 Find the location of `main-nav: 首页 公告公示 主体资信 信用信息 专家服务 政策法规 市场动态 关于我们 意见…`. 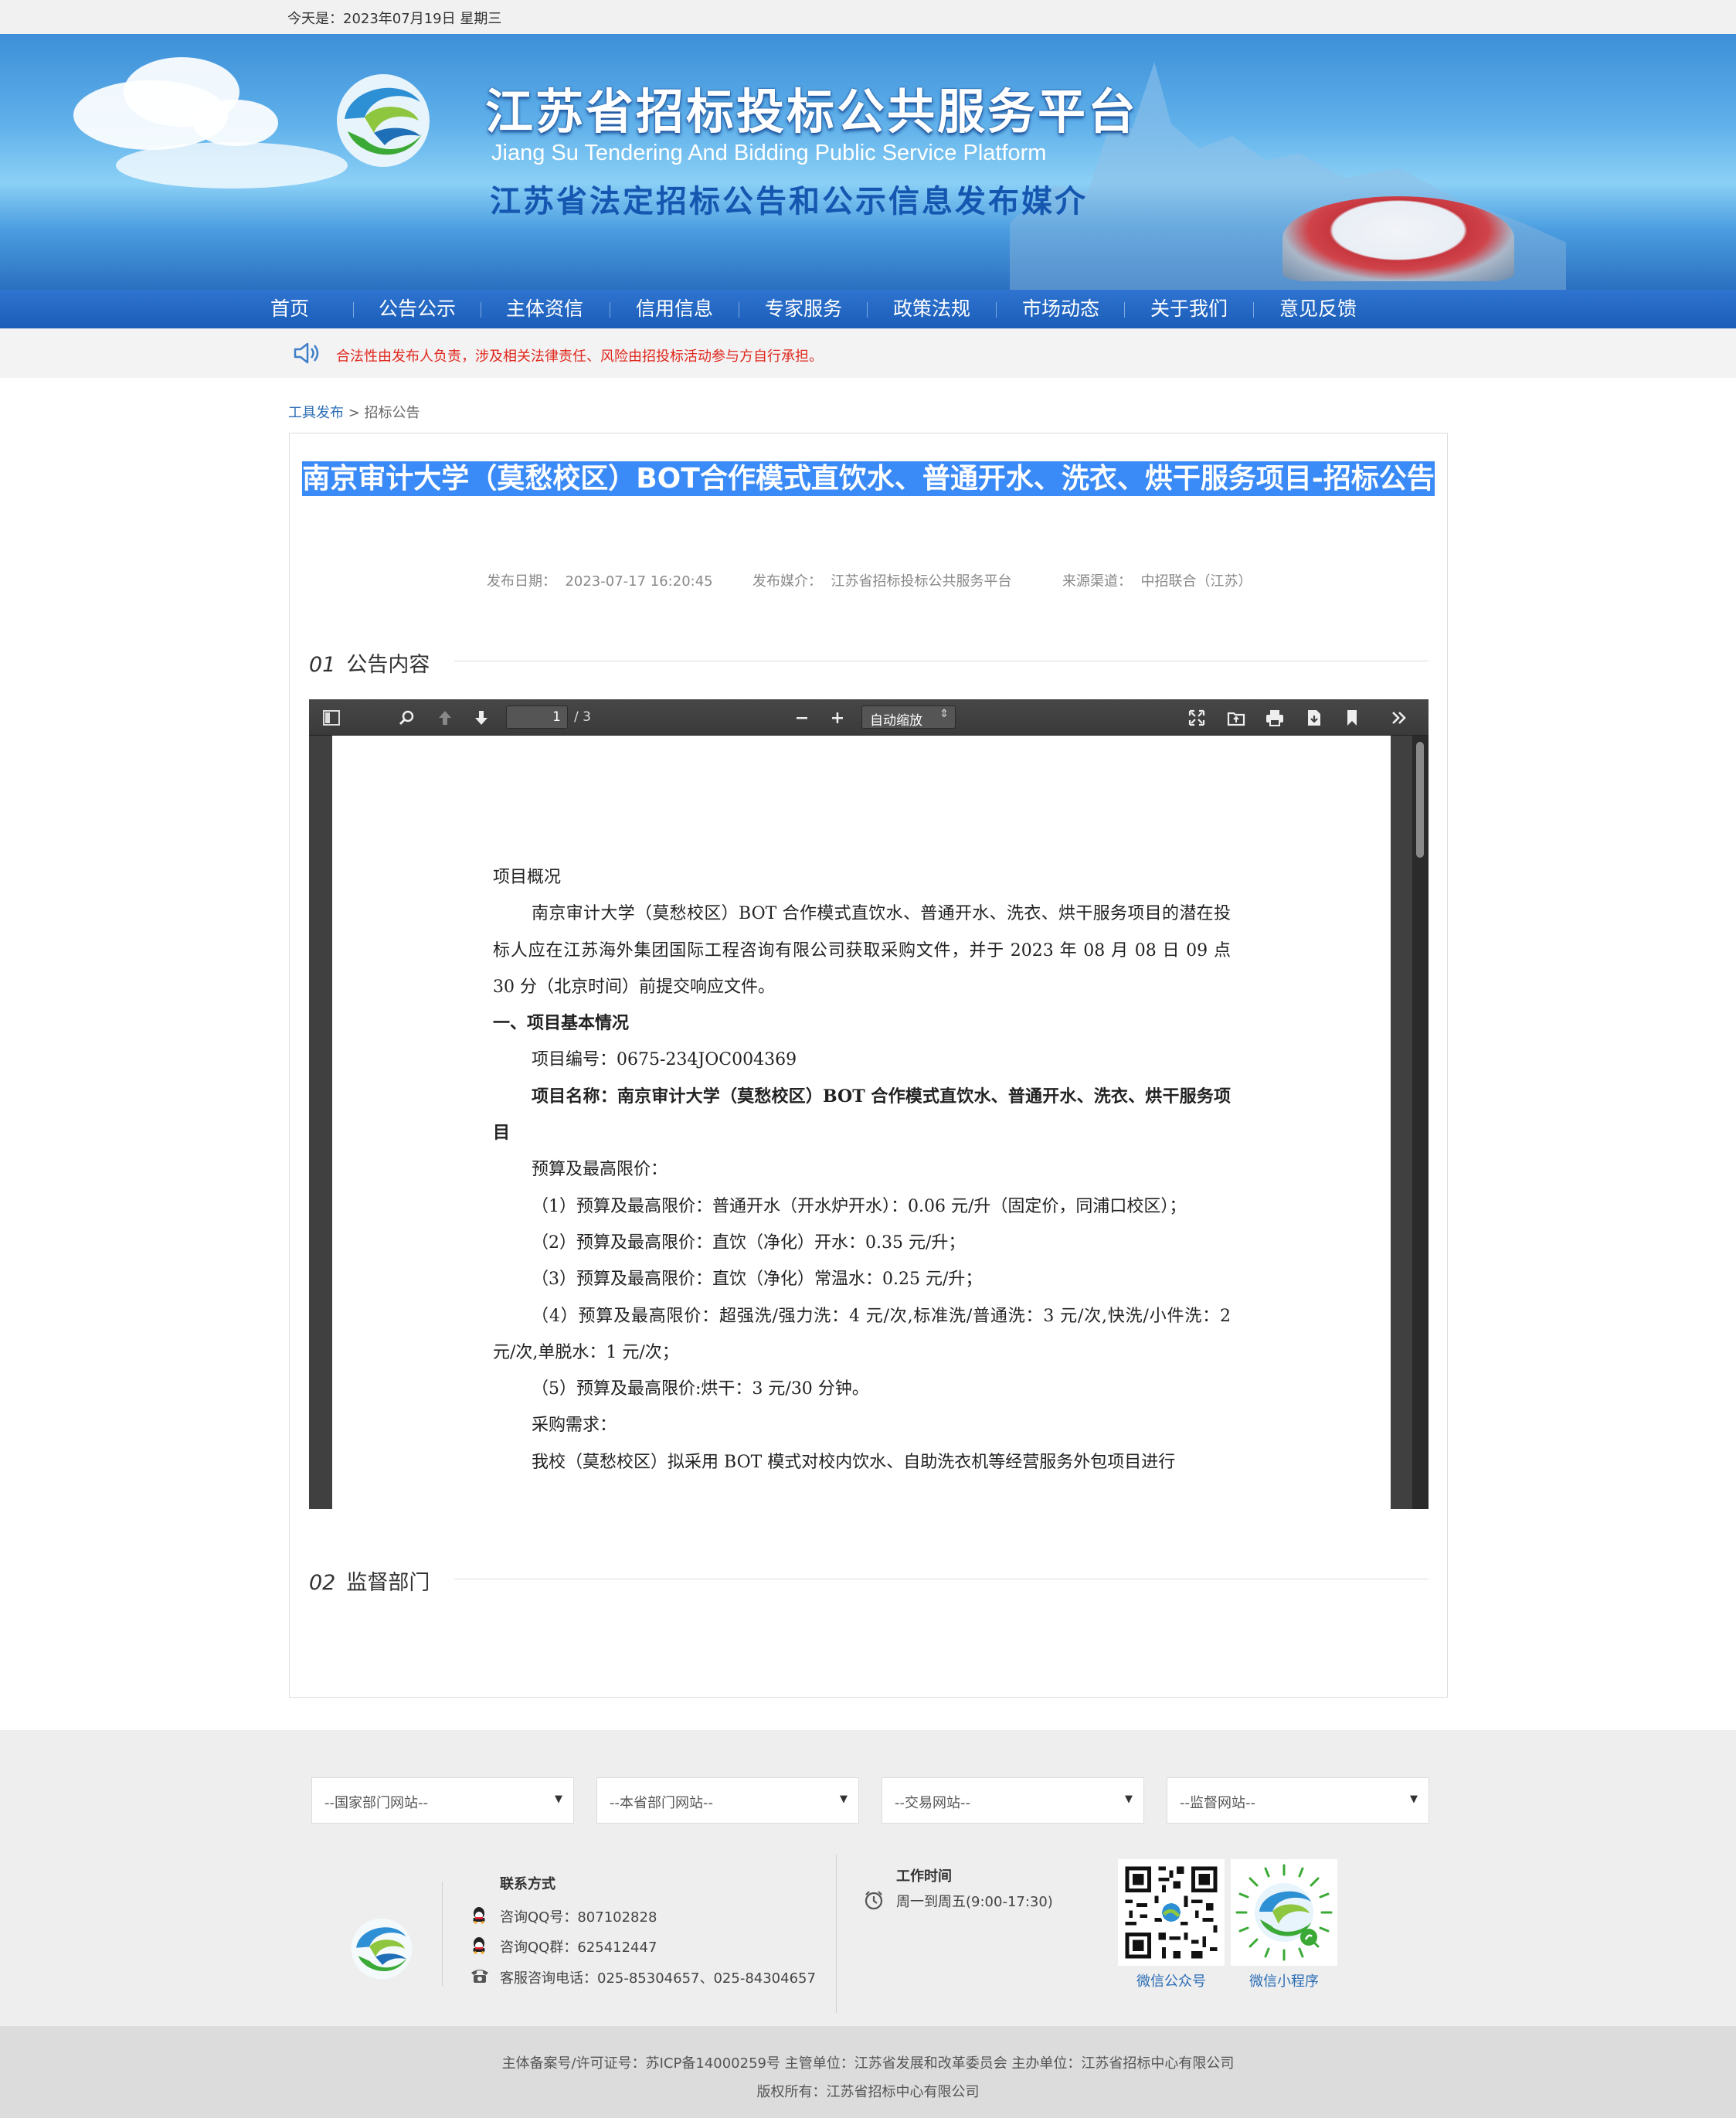

main-nav: 首页 公告公示 主体资信 信用信息 专家服务 政策法规 市场动态 关于我们 意见… is located at coordinates (868, 309).